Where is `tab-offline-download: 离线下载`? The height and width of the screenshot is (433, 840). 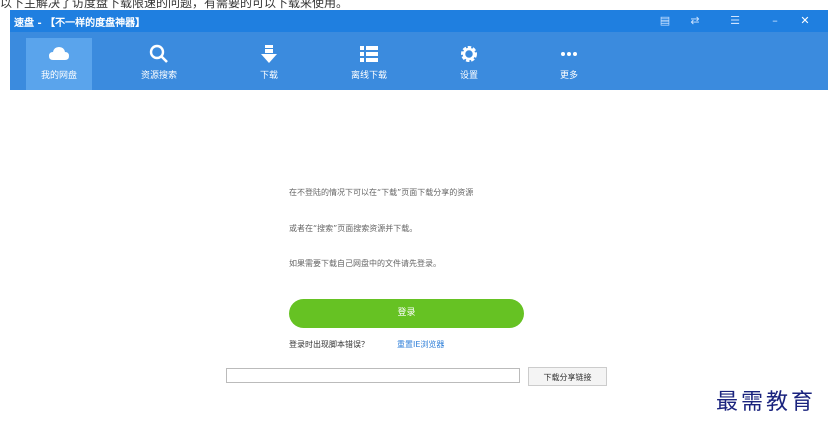
tab-offline-download: 离线下载 is located at coordinates (369, 64).